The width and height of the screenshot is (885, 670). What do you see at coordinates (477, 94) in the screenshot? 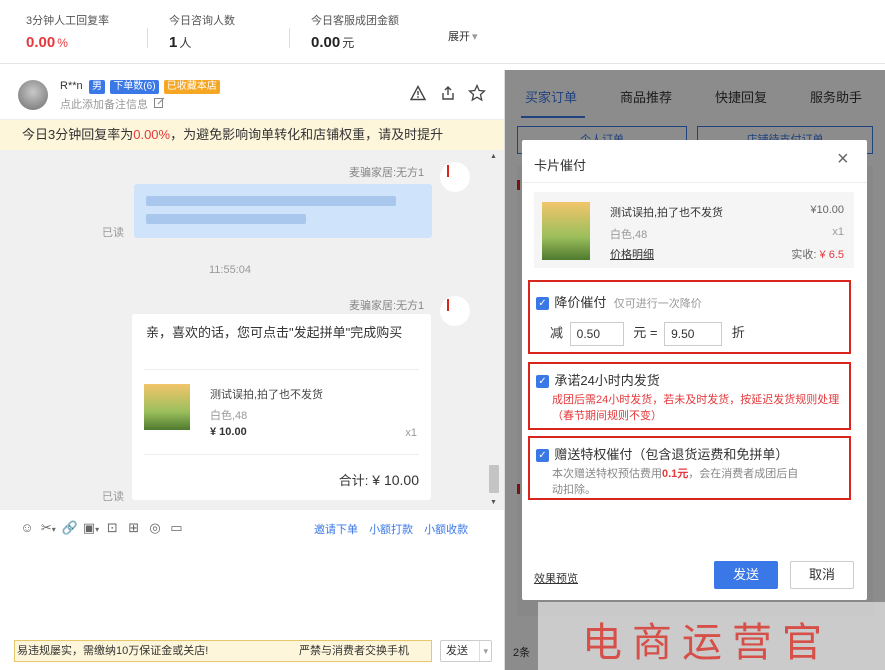
I see `star-icon` at bounding box center [477, 94].